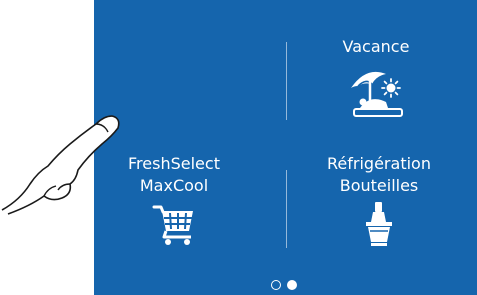 The height and width of the screenshot is (295, 477). I want to click on tile-fresh-select: FreshSelect MaxCool, so click(174, 199).